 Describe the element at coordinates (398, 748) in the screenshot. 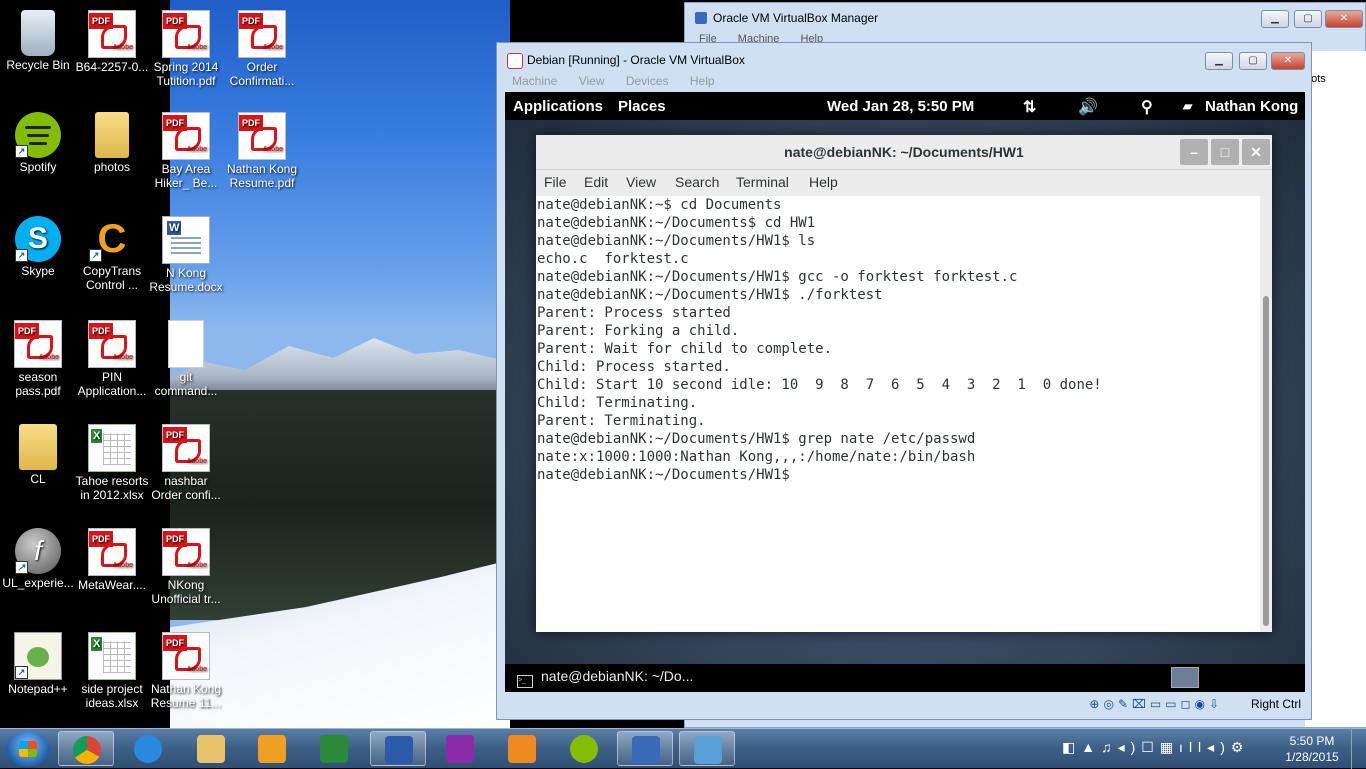

I see `taskbar-word-button` at that location.